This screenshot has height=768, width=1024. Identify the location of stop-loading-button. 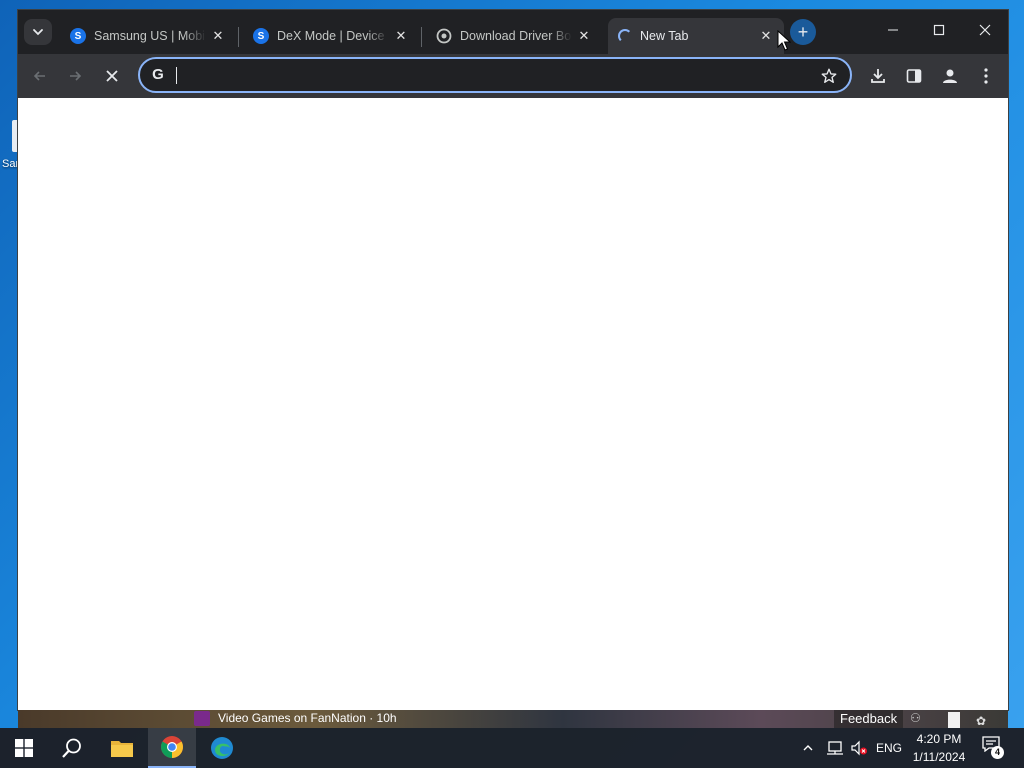
(112, 76).